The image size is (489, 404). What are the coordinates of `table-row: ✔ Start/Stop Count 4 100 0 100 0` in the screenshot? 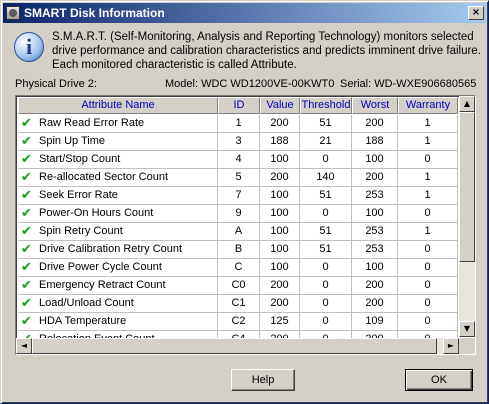 It's located at (238, 160).